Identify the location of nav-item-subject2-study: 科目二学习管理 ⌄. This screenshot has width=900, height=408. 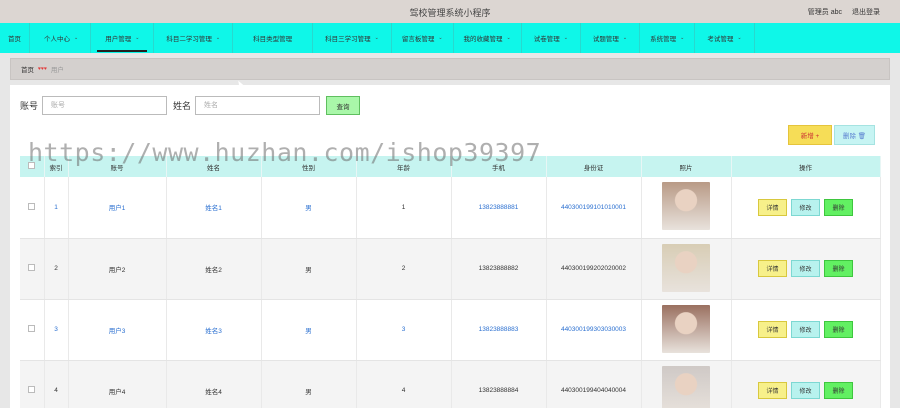
(194, 38).